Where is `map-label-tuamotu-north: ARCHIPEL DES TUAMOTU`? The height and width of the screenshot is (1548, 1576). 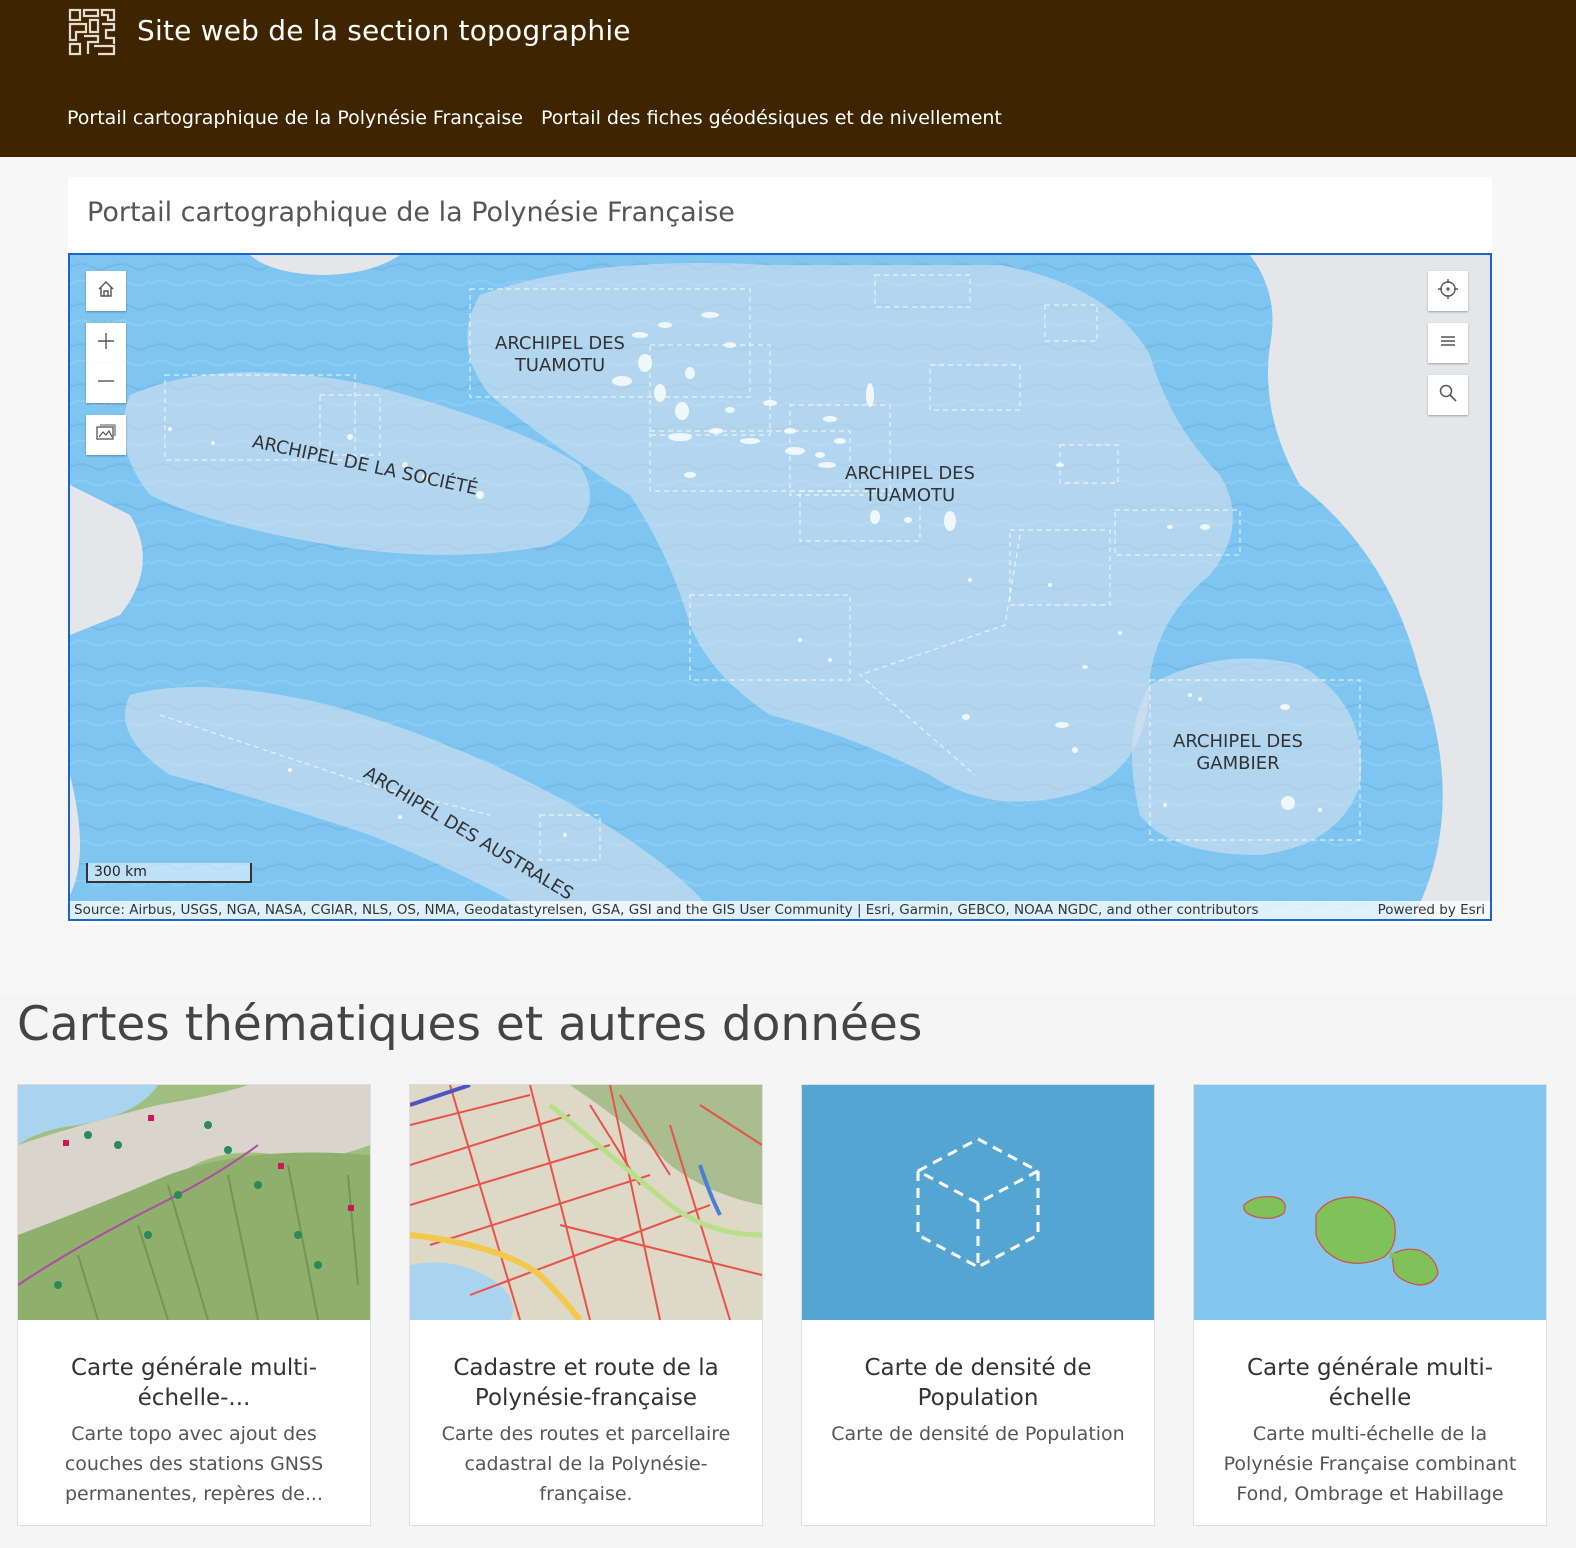
map-label-tuamotu-north: ARCHIPEL DES TUAMOTU is located at coordinates (560, 354).